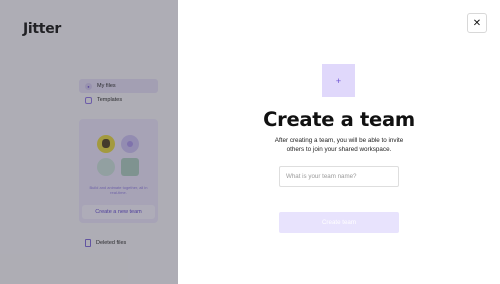 This screenshot has height=284, width=500. What do you see at coordinates (339, 222) in the screenshot?
I see `create-team-button: Create team` at bounding box center [339, 222].